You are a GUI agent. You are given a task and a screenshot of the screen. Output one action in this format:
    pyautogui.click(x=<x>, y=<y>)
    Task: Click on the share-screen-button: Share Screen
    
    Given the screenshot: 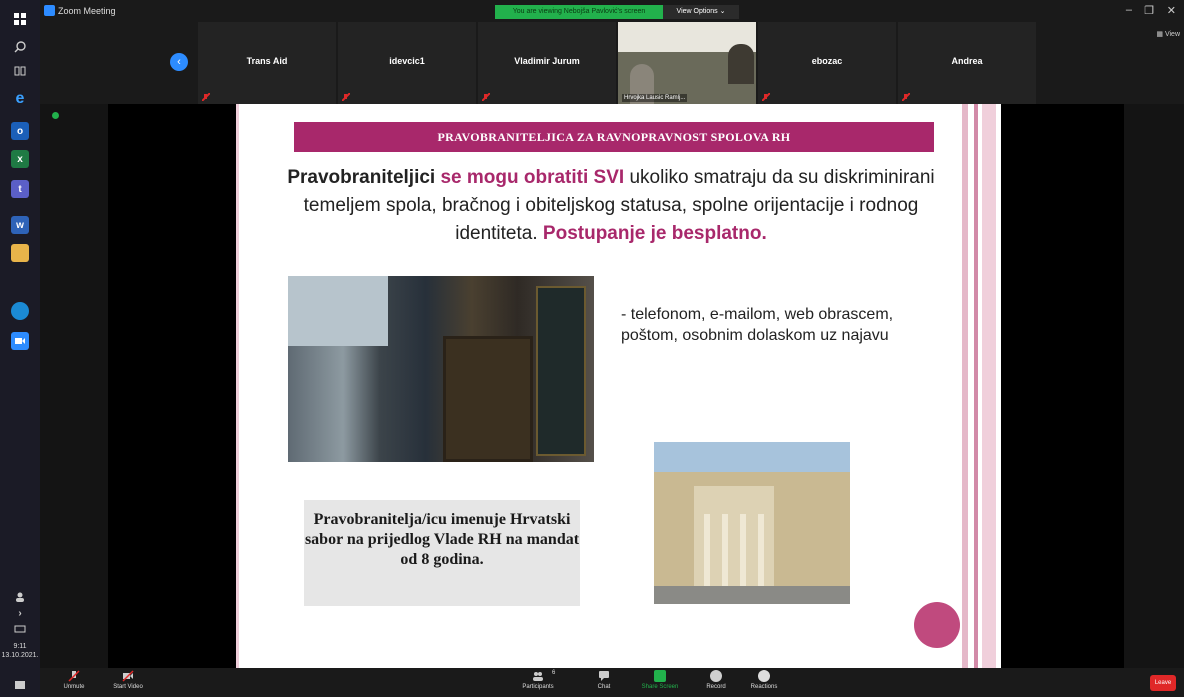 What is the action you would take?
    pyautogui.click(x=660, y=680)
    